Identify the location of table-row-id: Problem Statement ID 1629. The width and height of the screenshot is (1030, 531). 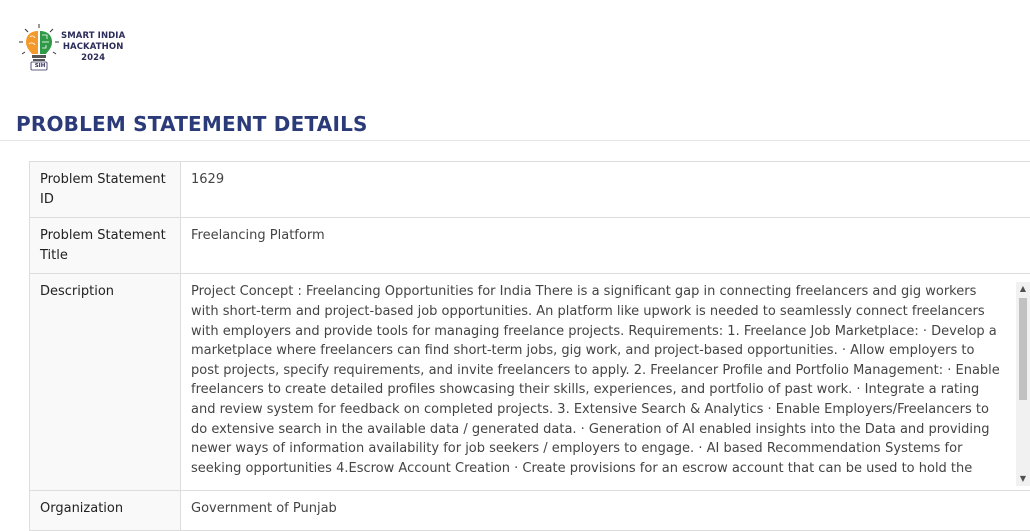
(530, 190).